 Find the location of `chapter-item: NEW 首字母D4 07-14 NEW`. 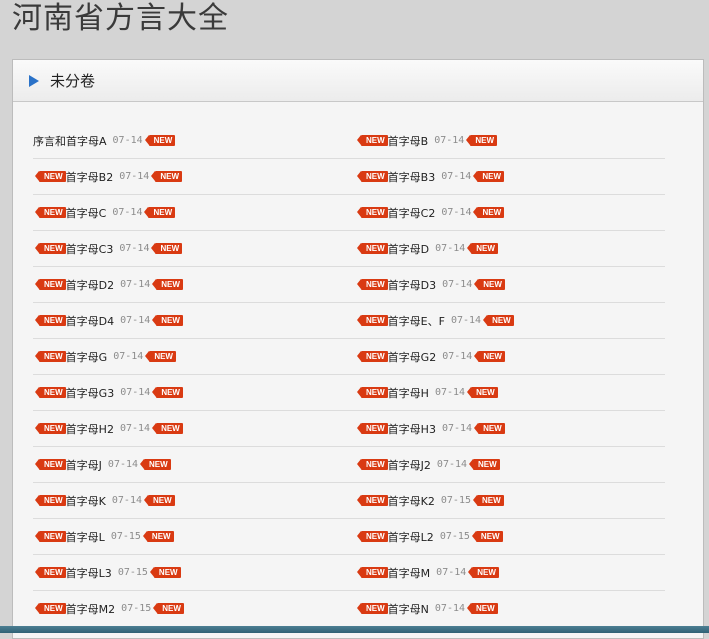

chapter-item: NEW 首字母D4 07-14 NEW is located at coordinates (108, 320).